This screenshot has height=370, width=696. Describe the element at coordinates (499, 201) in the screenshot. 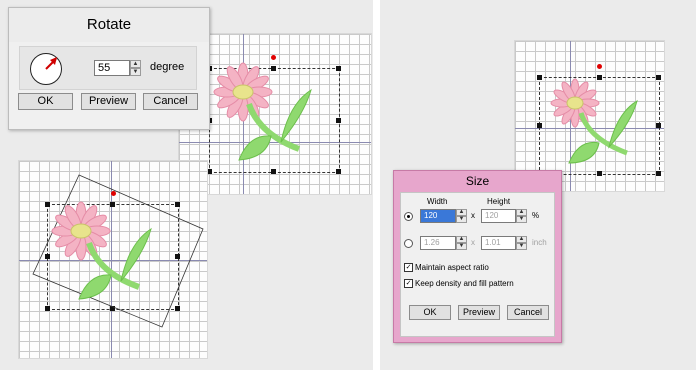

I see `height-header: Height` at that location.